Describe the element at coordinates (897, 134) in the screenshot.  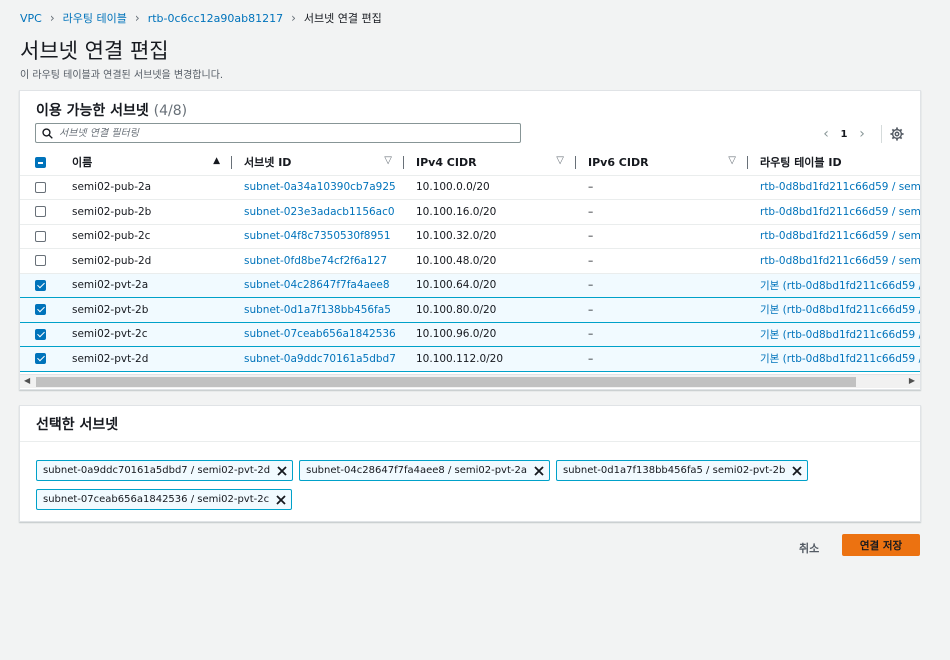
I see `gear-icon` at that location.